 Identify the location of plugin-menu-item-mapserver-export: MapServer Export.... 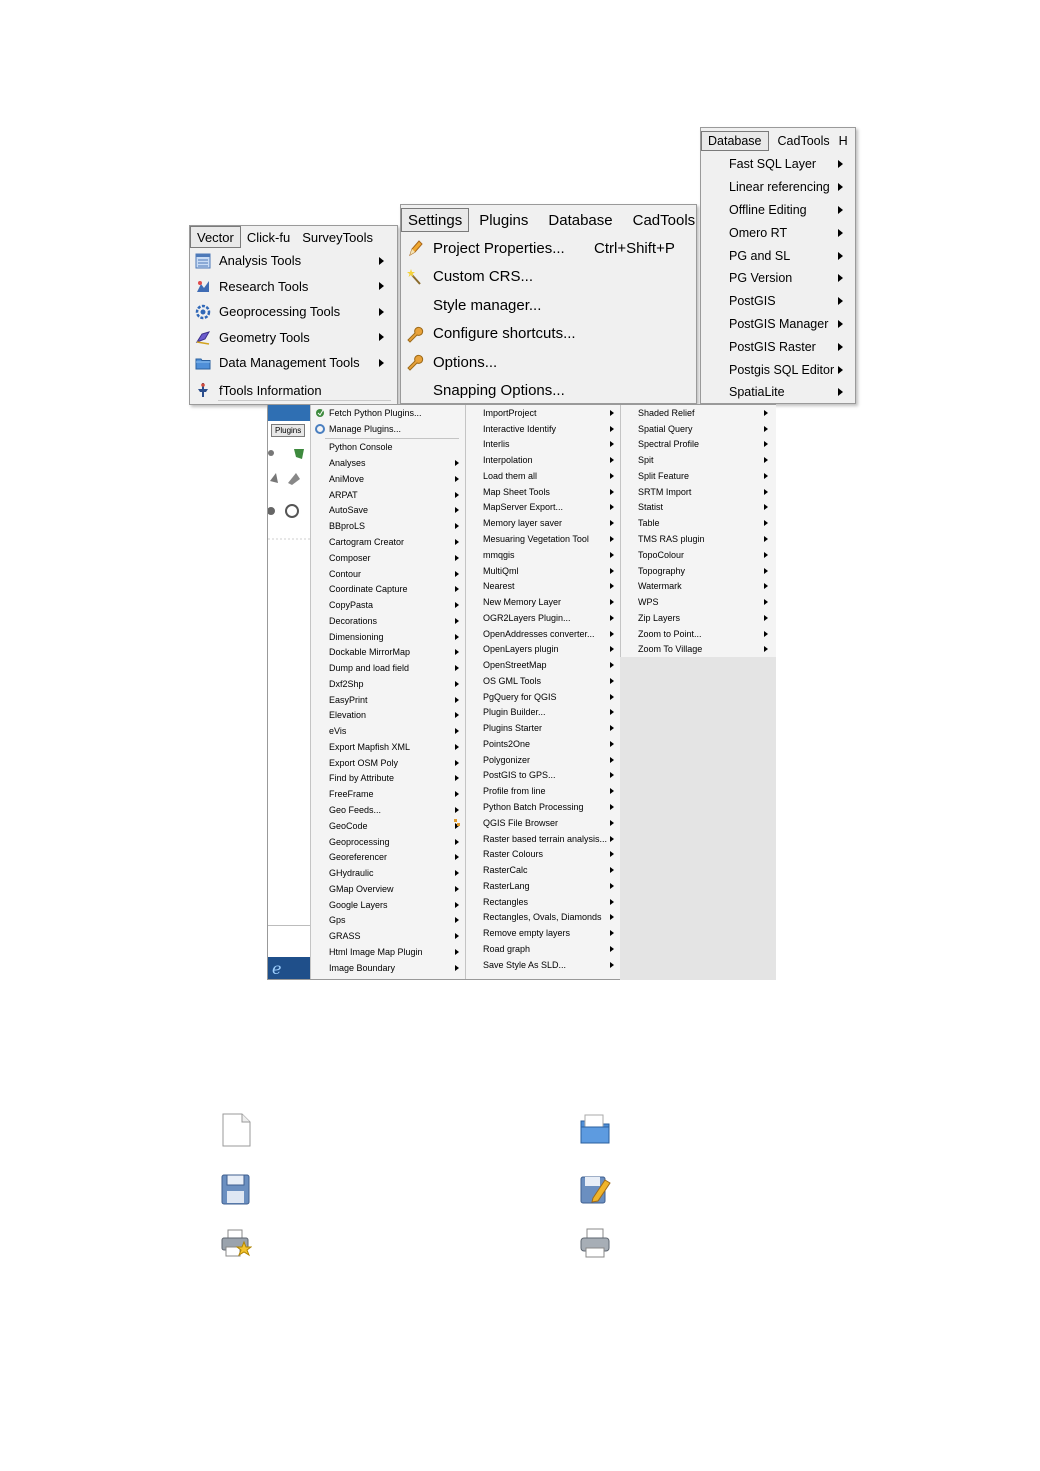
(543, 508).